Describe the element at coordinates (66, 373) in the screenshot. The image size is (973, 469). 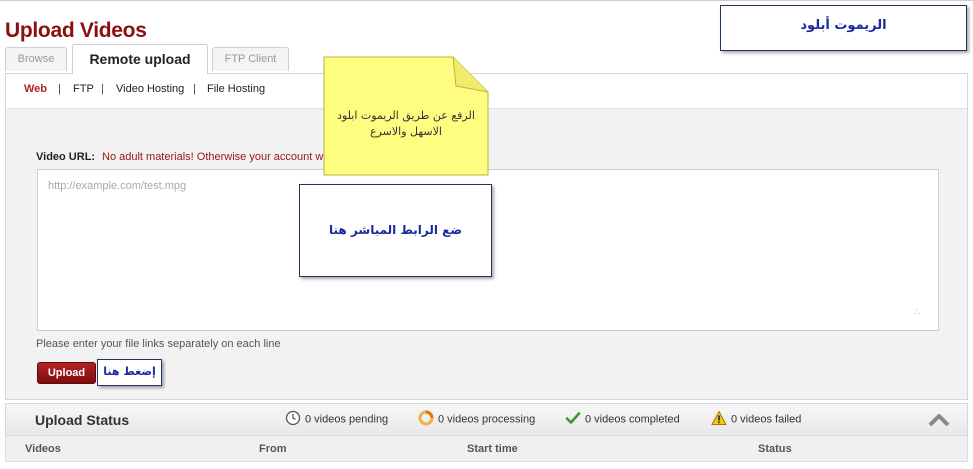
I see `upload-button: Upload` at that location.